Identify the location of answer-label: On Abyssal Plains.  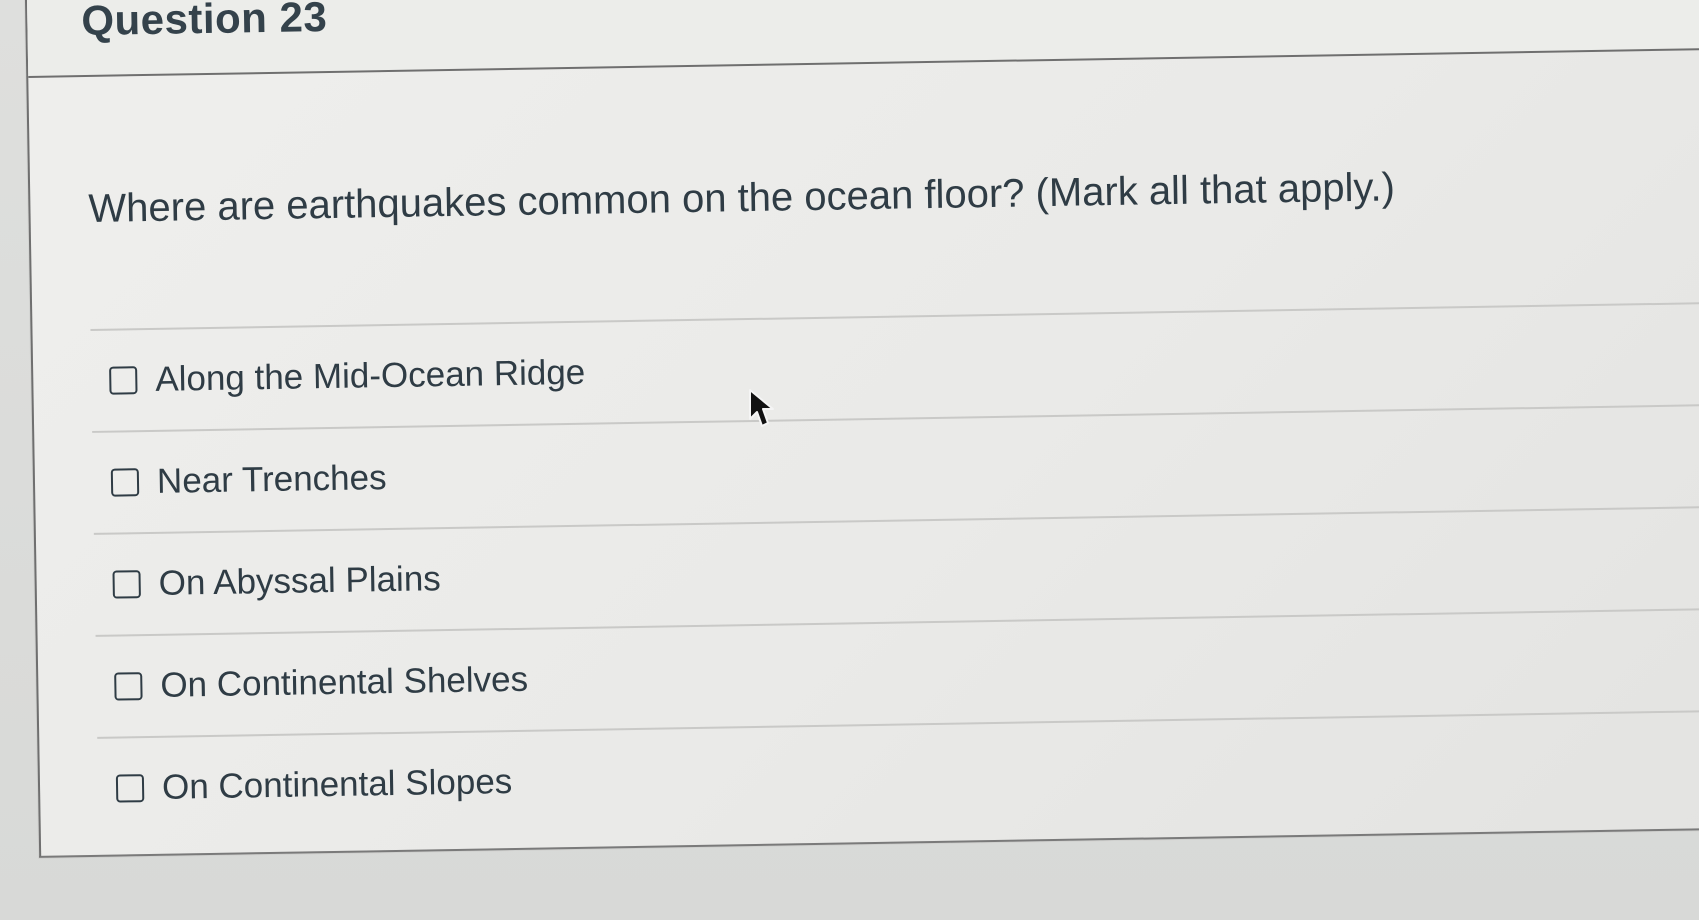
(300, 581).